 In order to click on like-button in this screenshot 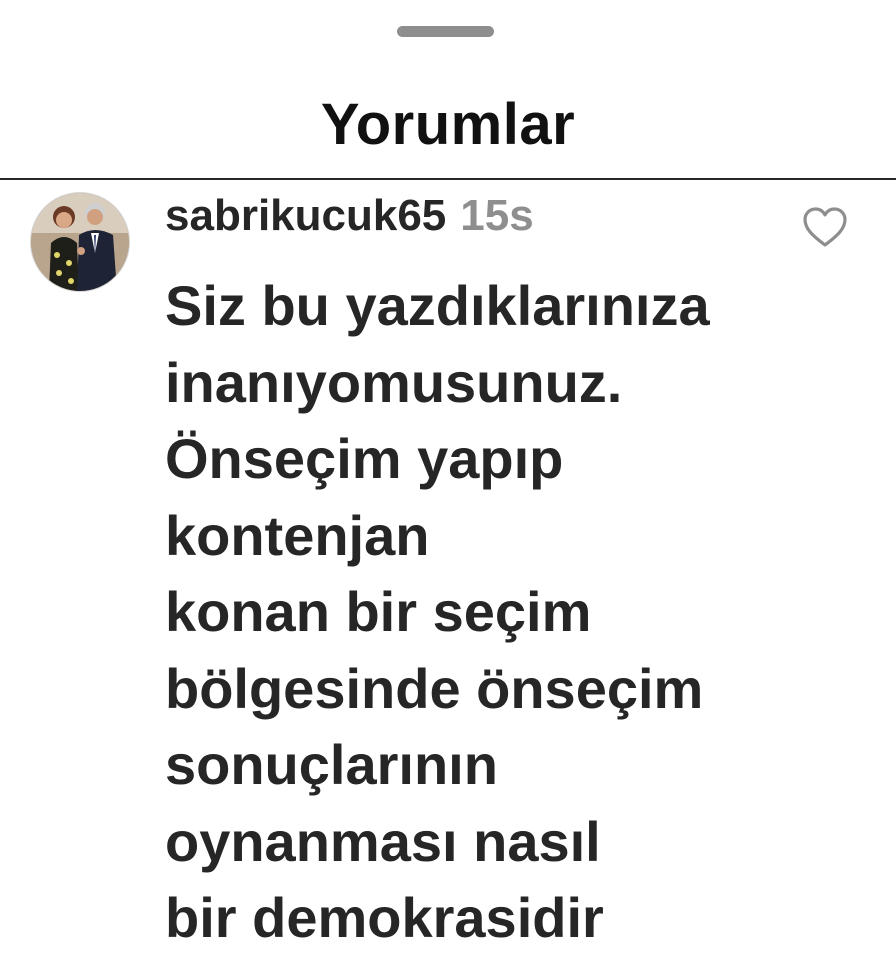, I will do `click(825, 227)`.